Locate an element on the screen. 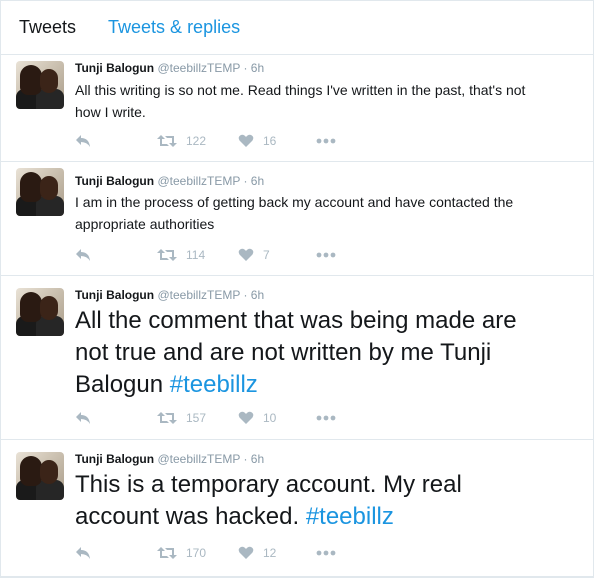 Image resolution: width=594 pixels, height=578 pixels. retweet-button: 170 is located at coordinates (197, 553).